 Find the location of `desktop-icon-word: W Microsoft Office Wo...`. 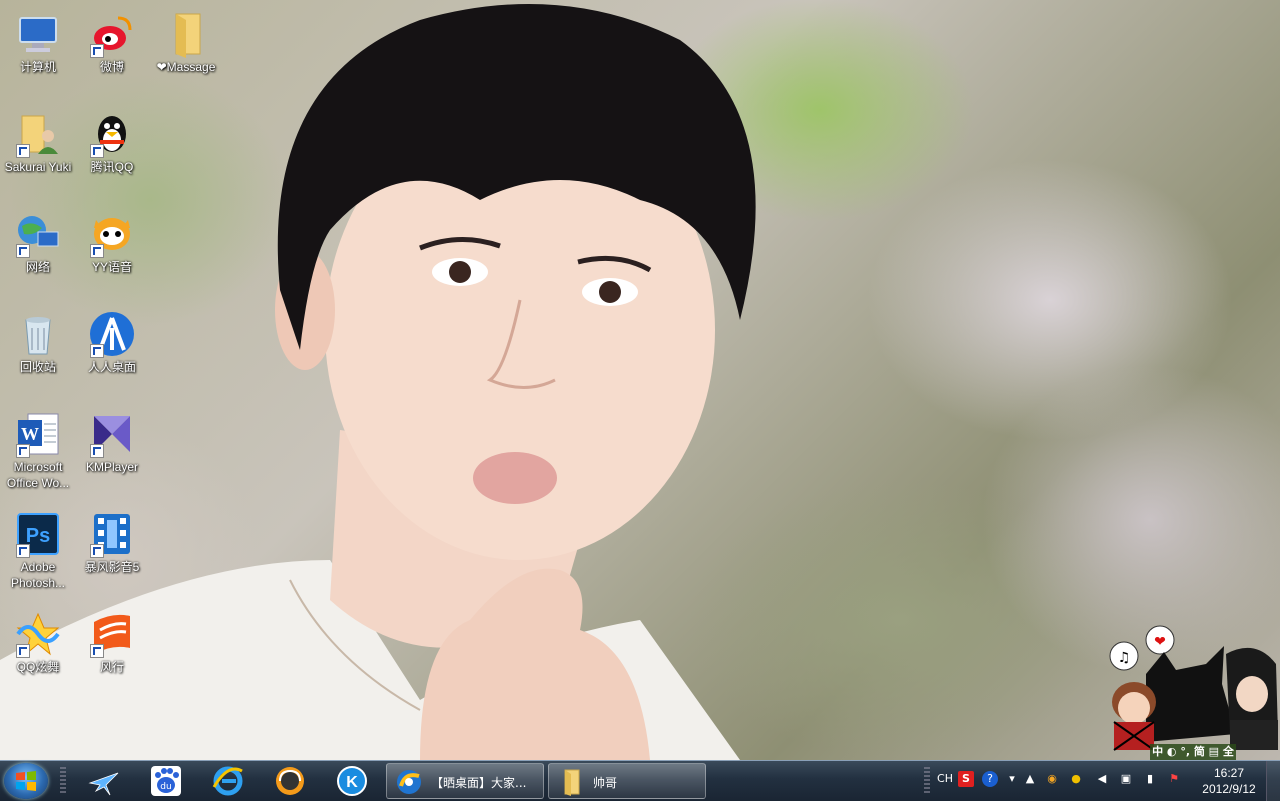

desktop-icon-word: W Microsoft Office Wo... is located at coordinates (39, 454).